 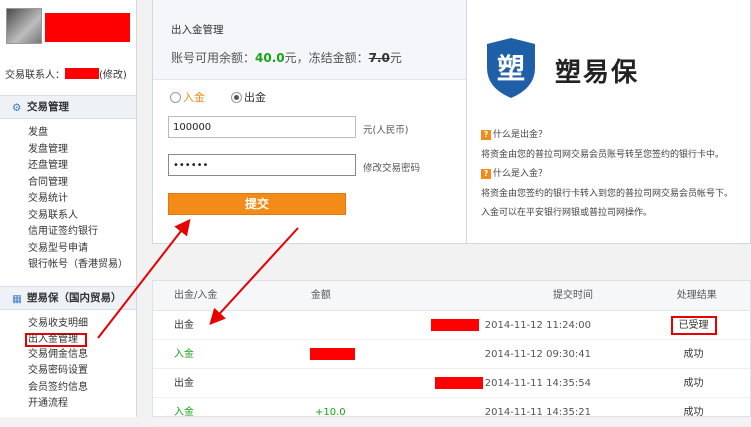 I want to click on menu-item: 还盘管理, so click(x=78, y=166).